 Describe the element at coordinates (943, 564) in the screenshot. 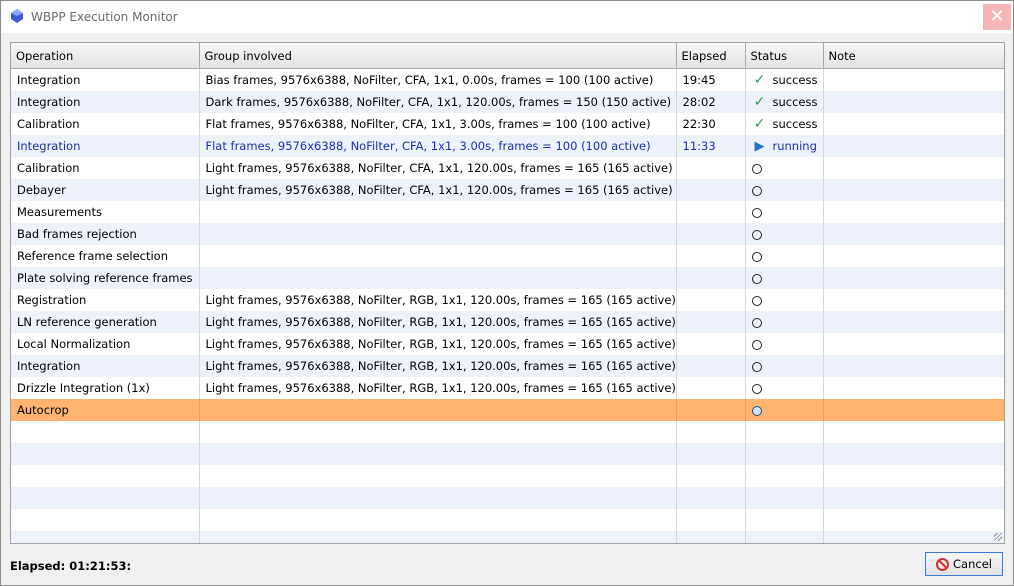

I see `cancel-icon` at that location.